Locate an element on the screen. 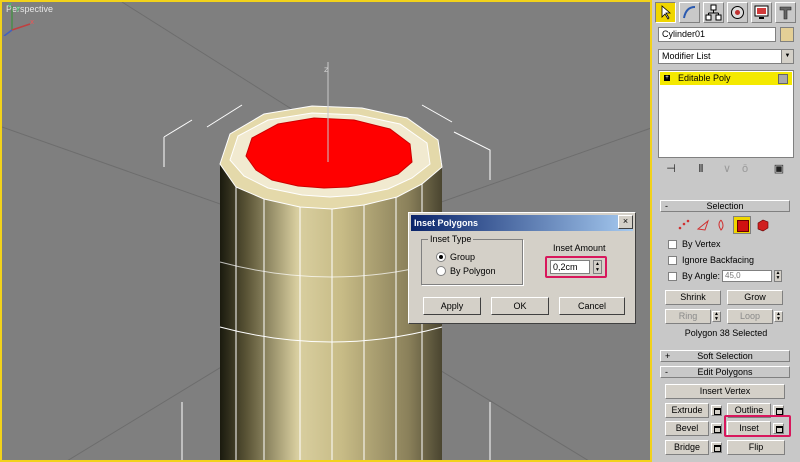 The width and height of the screenshot is (800, 462). polygon-mode-icon is located at coordinates (743, 226).